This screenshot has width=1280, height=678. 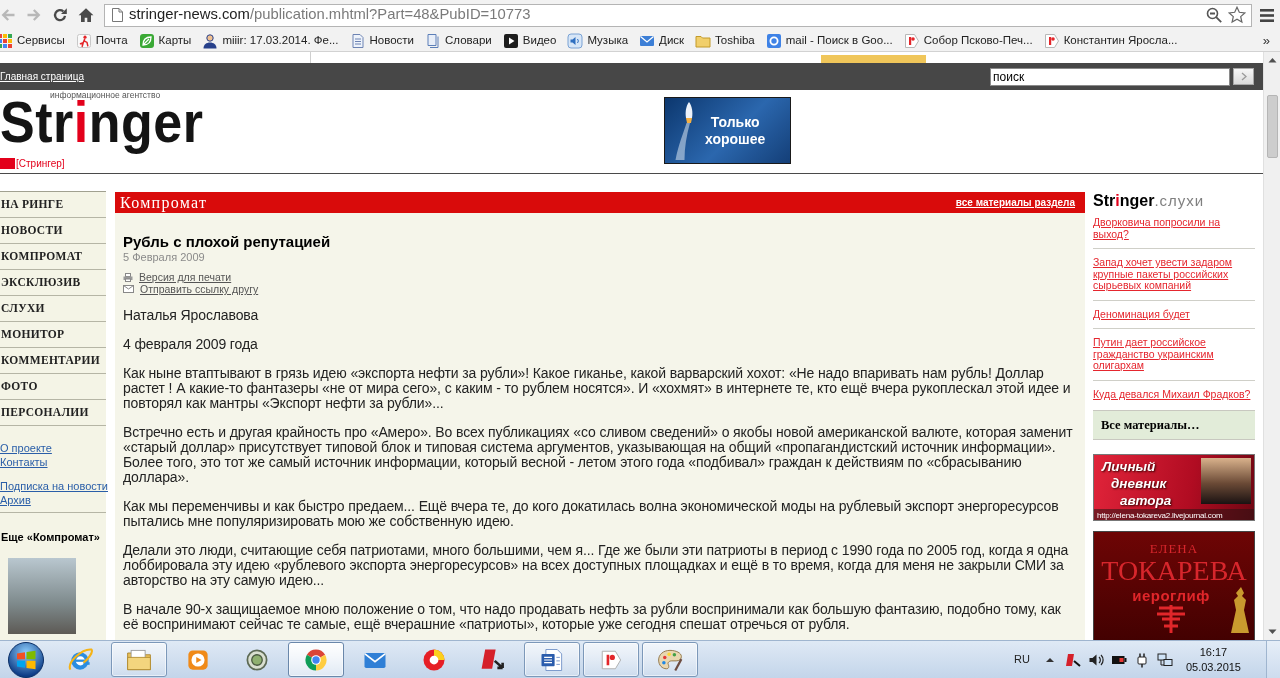 What do you see at coordinates (191, 344) in the screenshot?
I see `article-dateline: 4 февраля 2009 года` at bounding box center [191, 344].